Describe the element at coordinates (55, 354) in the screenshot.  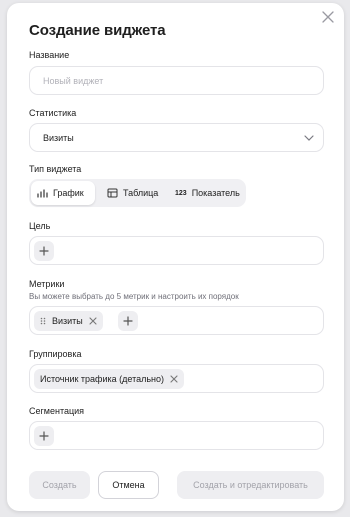
I see `grouping-label: Группировка` at that location.